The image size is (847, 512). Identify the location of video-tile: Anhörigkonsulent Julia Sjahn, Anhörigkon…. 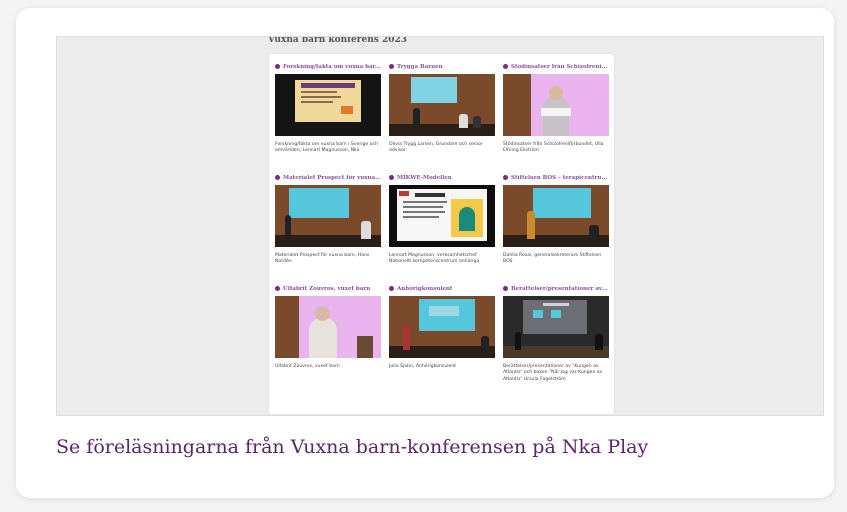
(442, 326).